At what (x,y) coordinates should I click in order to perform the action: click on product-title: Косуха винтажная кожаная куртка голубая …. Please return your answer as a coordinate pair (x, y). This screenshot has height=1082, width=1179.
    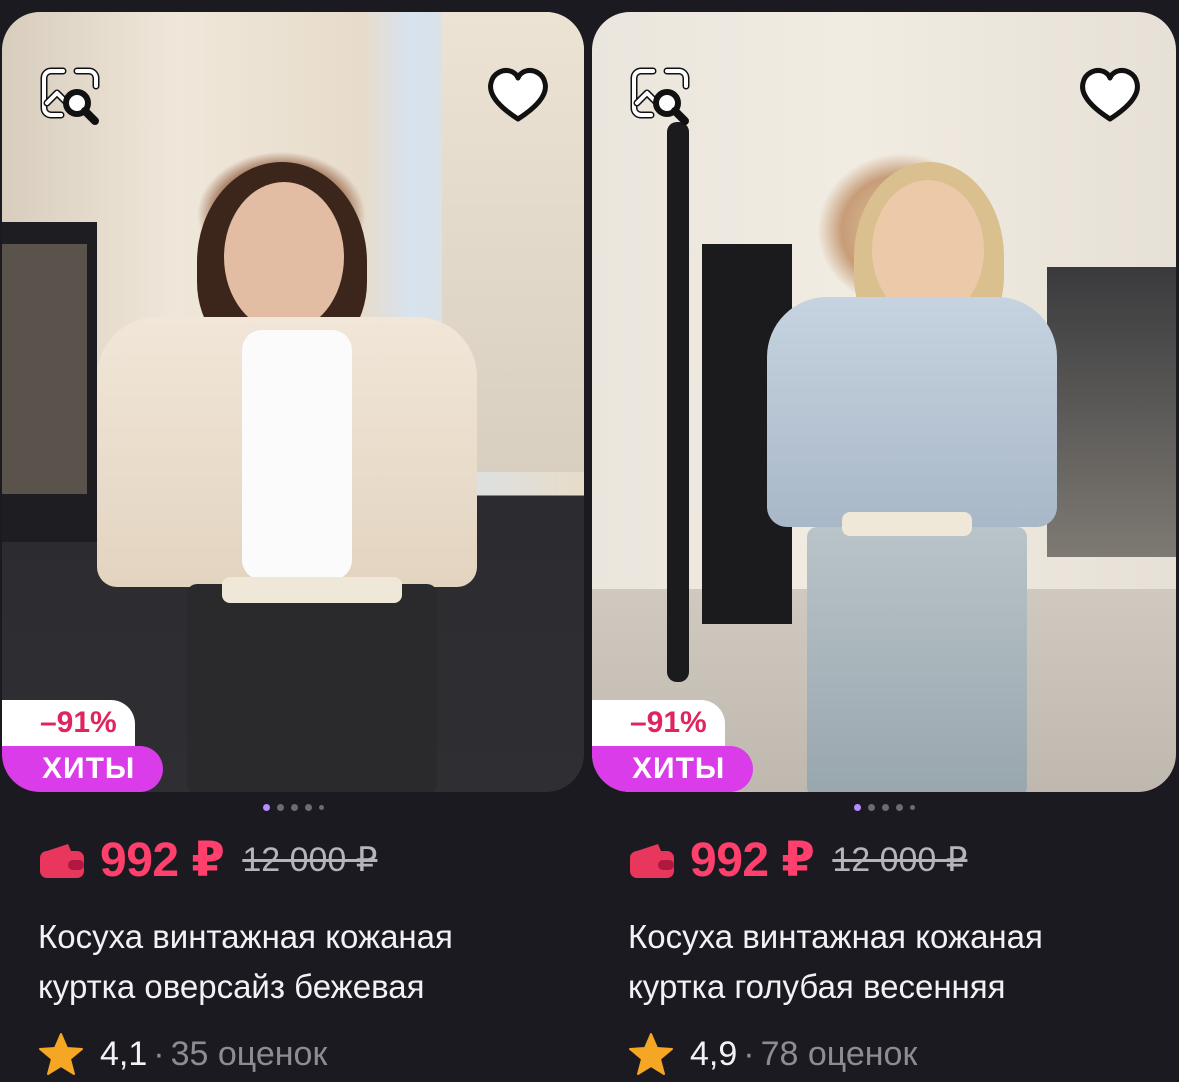
    Looking at the image, I should click on (888, 962).